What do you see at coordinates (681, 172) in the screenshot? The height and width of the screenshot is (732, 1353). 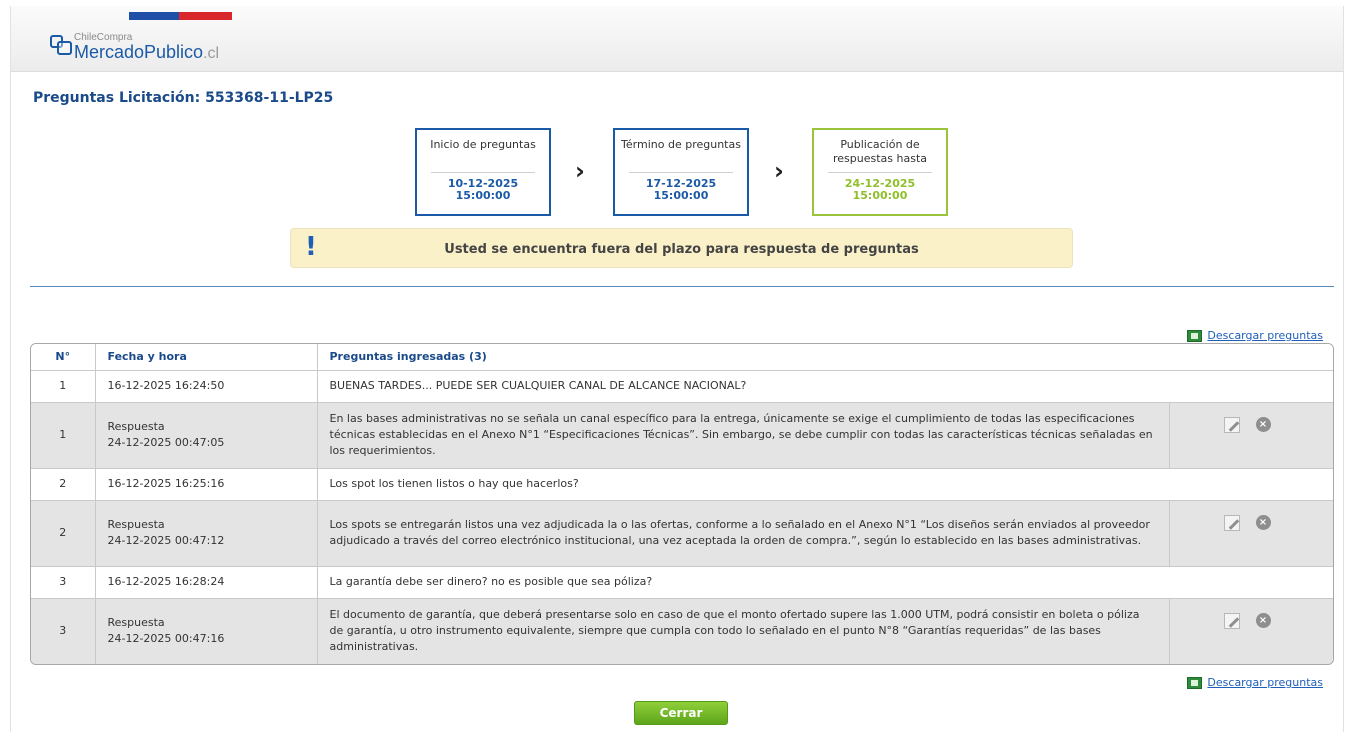 I see `step-termino-preguntas: Término de preguntas 17-12-2025 15:00:00` at bounding box center [681, 172].